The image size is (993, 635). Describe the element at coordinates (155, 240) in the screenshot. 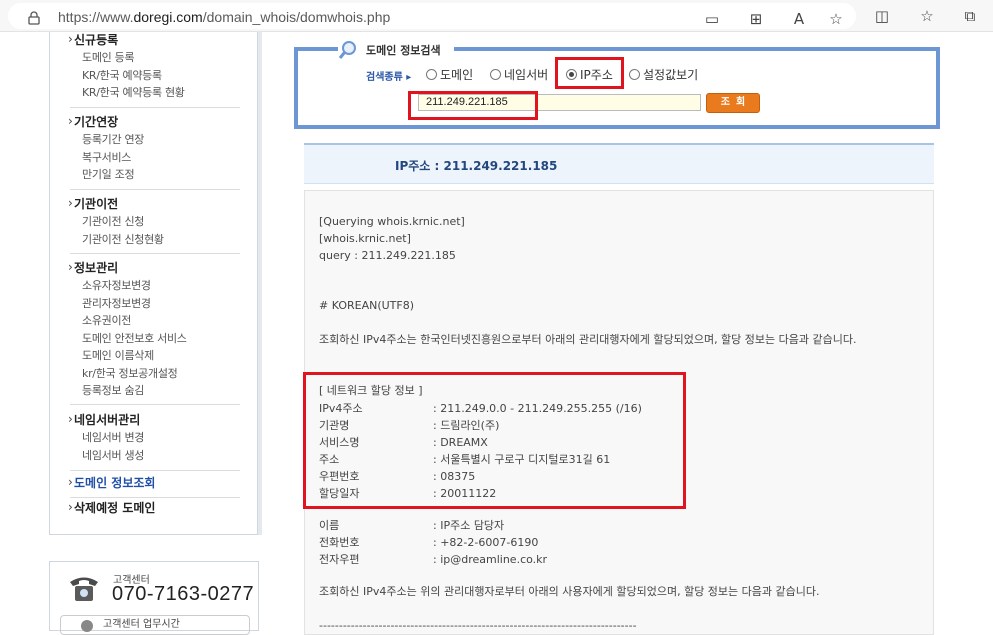

I see `menu-item: 기관이전 신청현황` at that location.